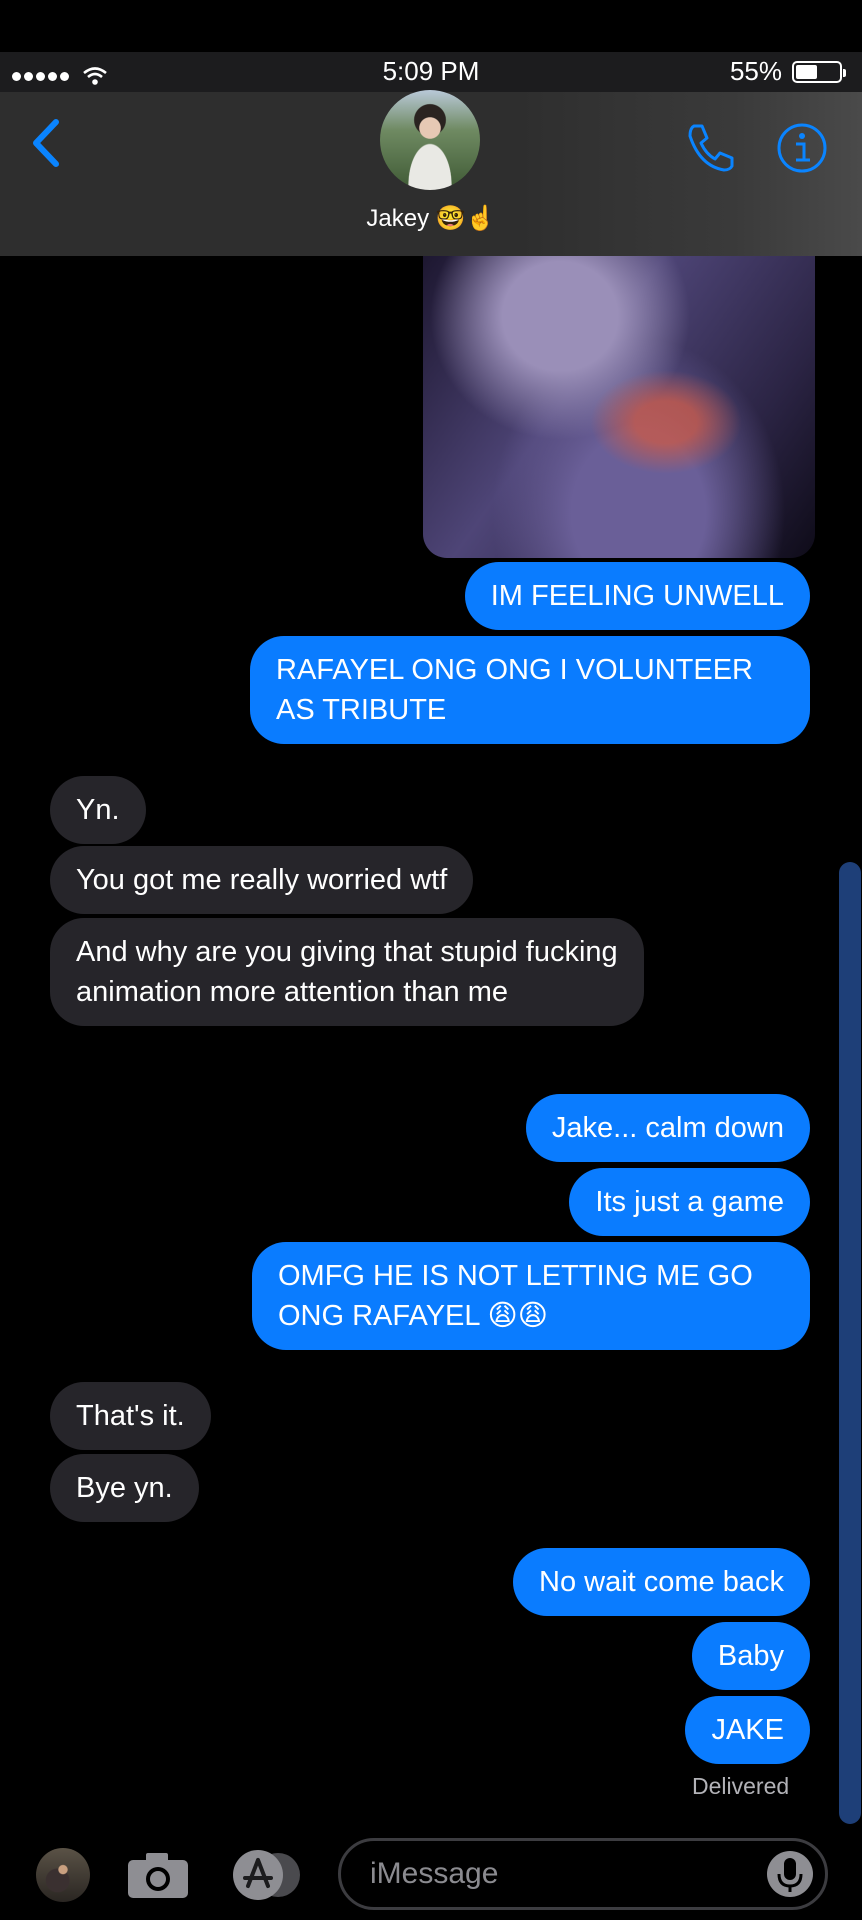 The height and width of the screenshot is (1920, 862). Describe the element at coordinates (262, 880) in the screenshot. I see `message-bubble-received: You got me really worried wtf` at that location.